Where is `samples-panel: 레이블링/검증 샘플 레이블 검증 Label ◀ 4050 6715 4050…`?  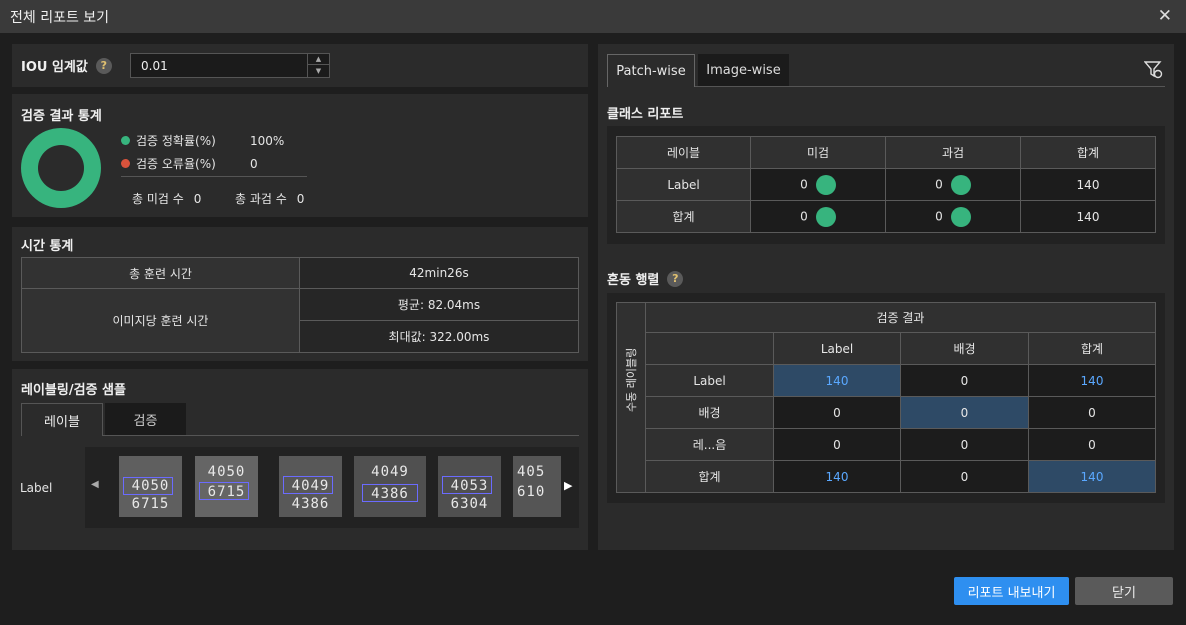
samples-panel: 레이블링/검증 샘플 레이블 검증 Label ◀ 4050 6715 4050… is located at coordinates (300, 459).